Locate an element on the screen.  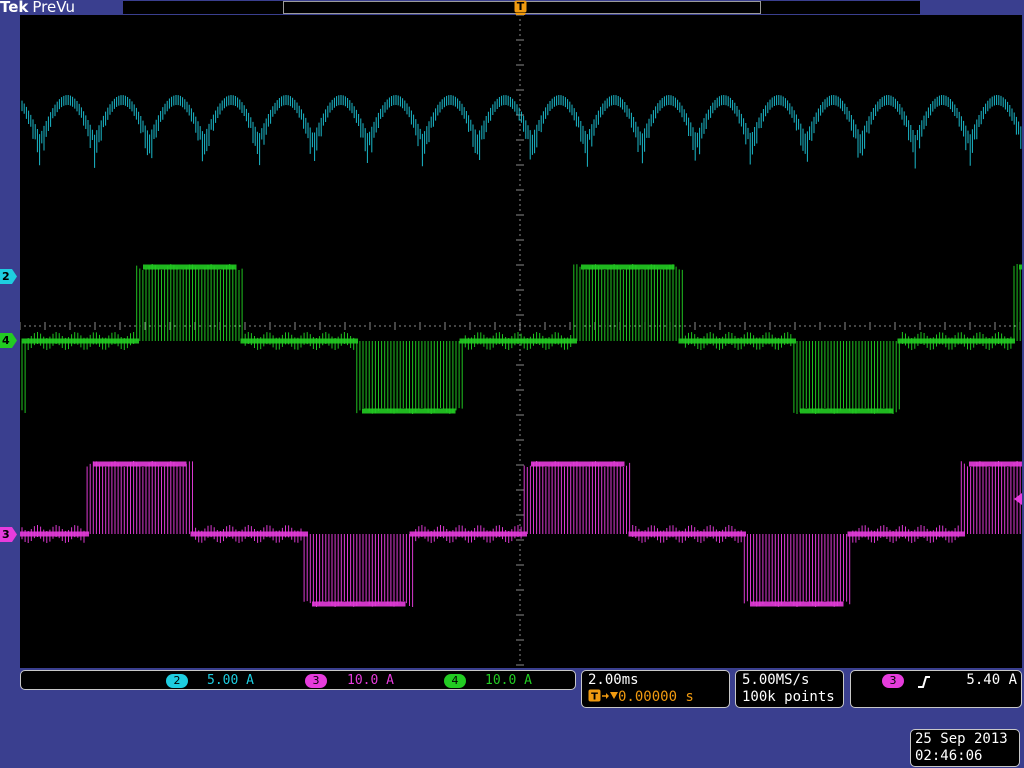
trigger-source-badge: 3 is located at coordinates (893, 681).